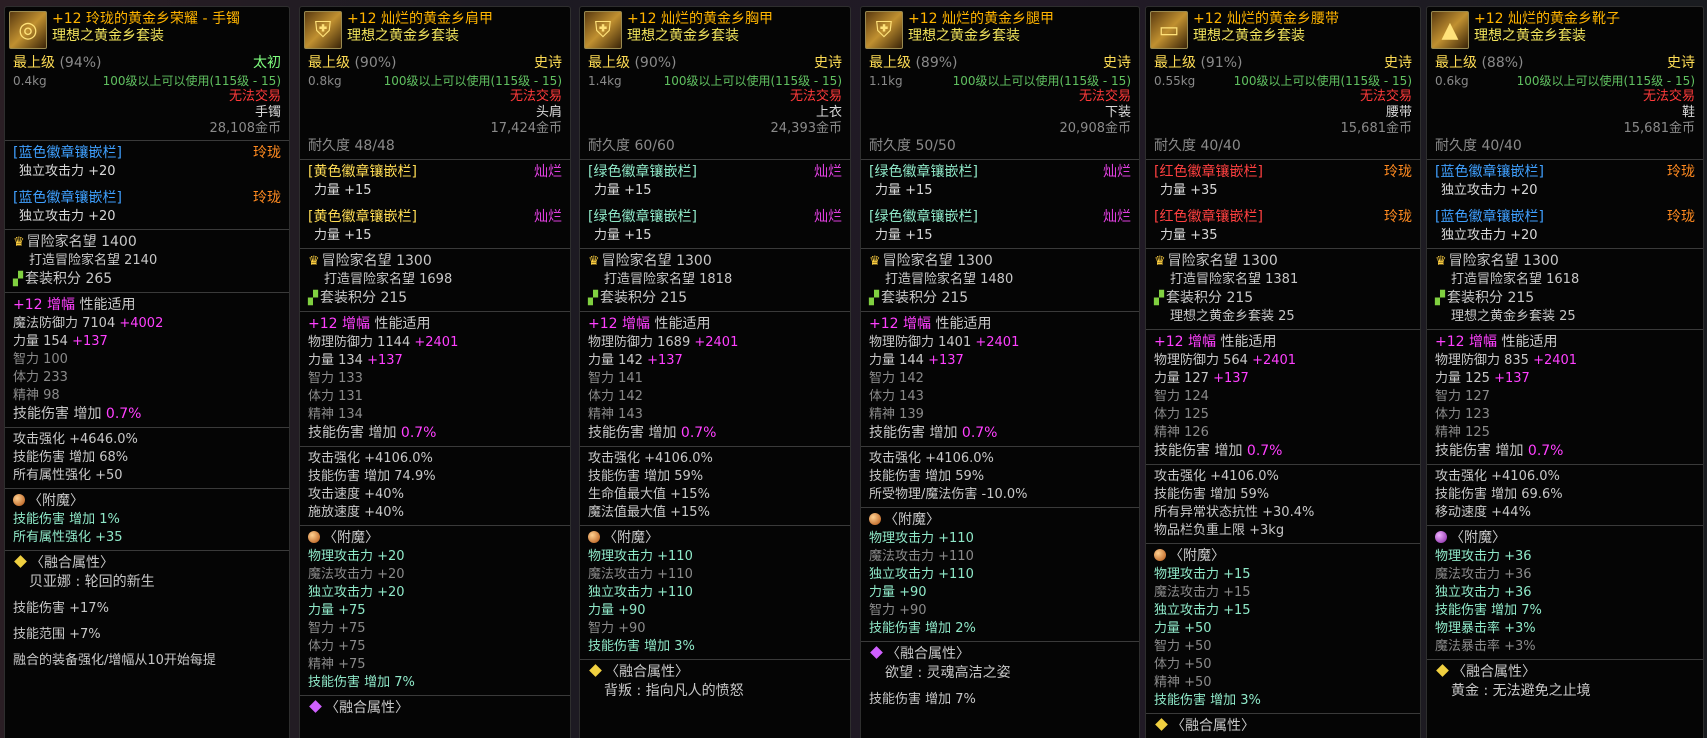 The width and height of the screenshot is (1707, 738). What do you see at coordinates (356, 494) in the screenshot?
I see `option-line: 攻击速度 +40%` at bounding box center [356, 494].